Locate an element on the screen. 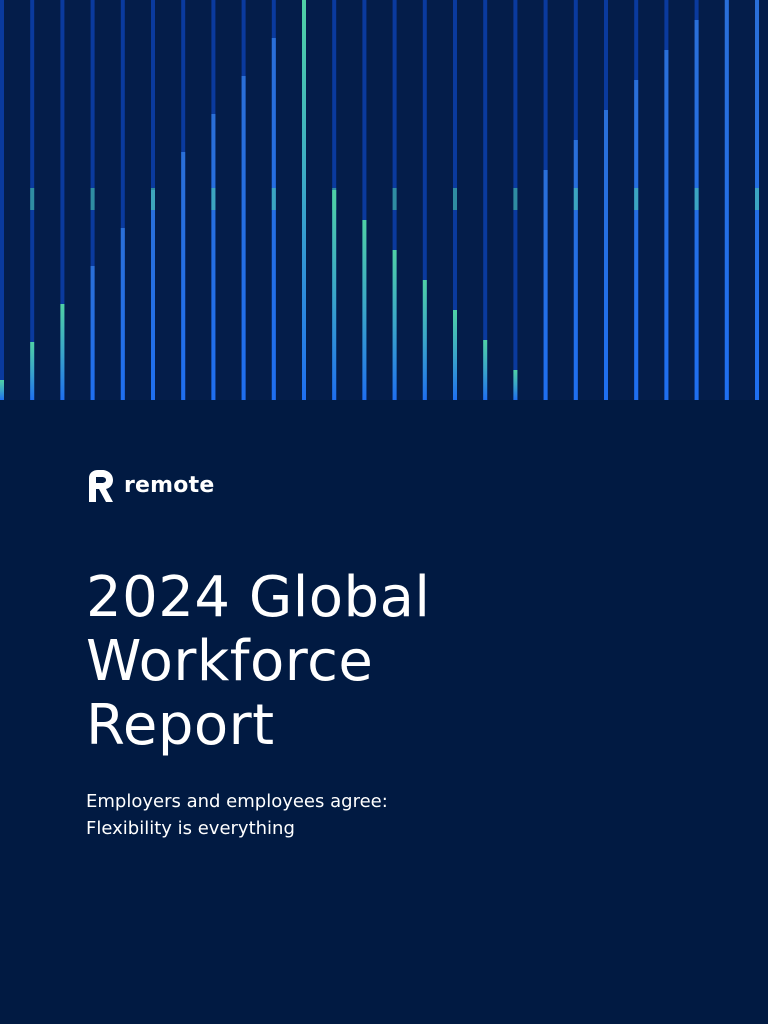 The height and width of the screenshot is (1024, 768). title-line: Workforce is located at coordinates (230, 661).